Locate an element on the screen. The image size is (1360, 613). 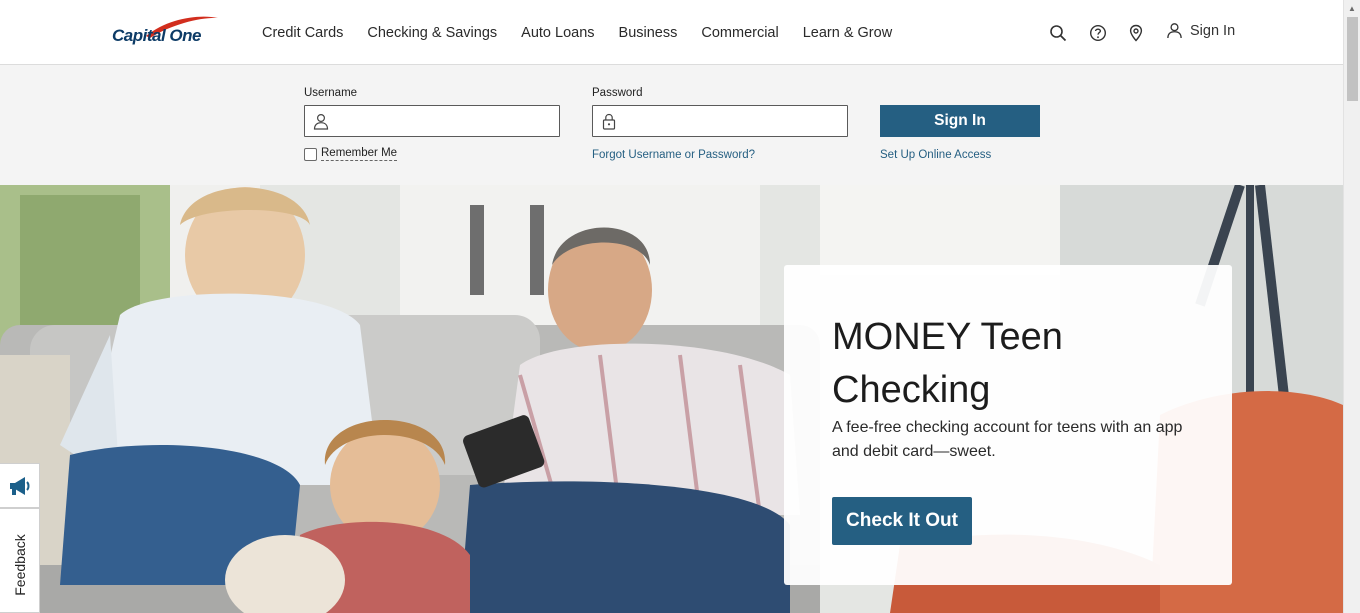
setup-online-access-link: Set Up Online Access is located at coordinates (935, 155).